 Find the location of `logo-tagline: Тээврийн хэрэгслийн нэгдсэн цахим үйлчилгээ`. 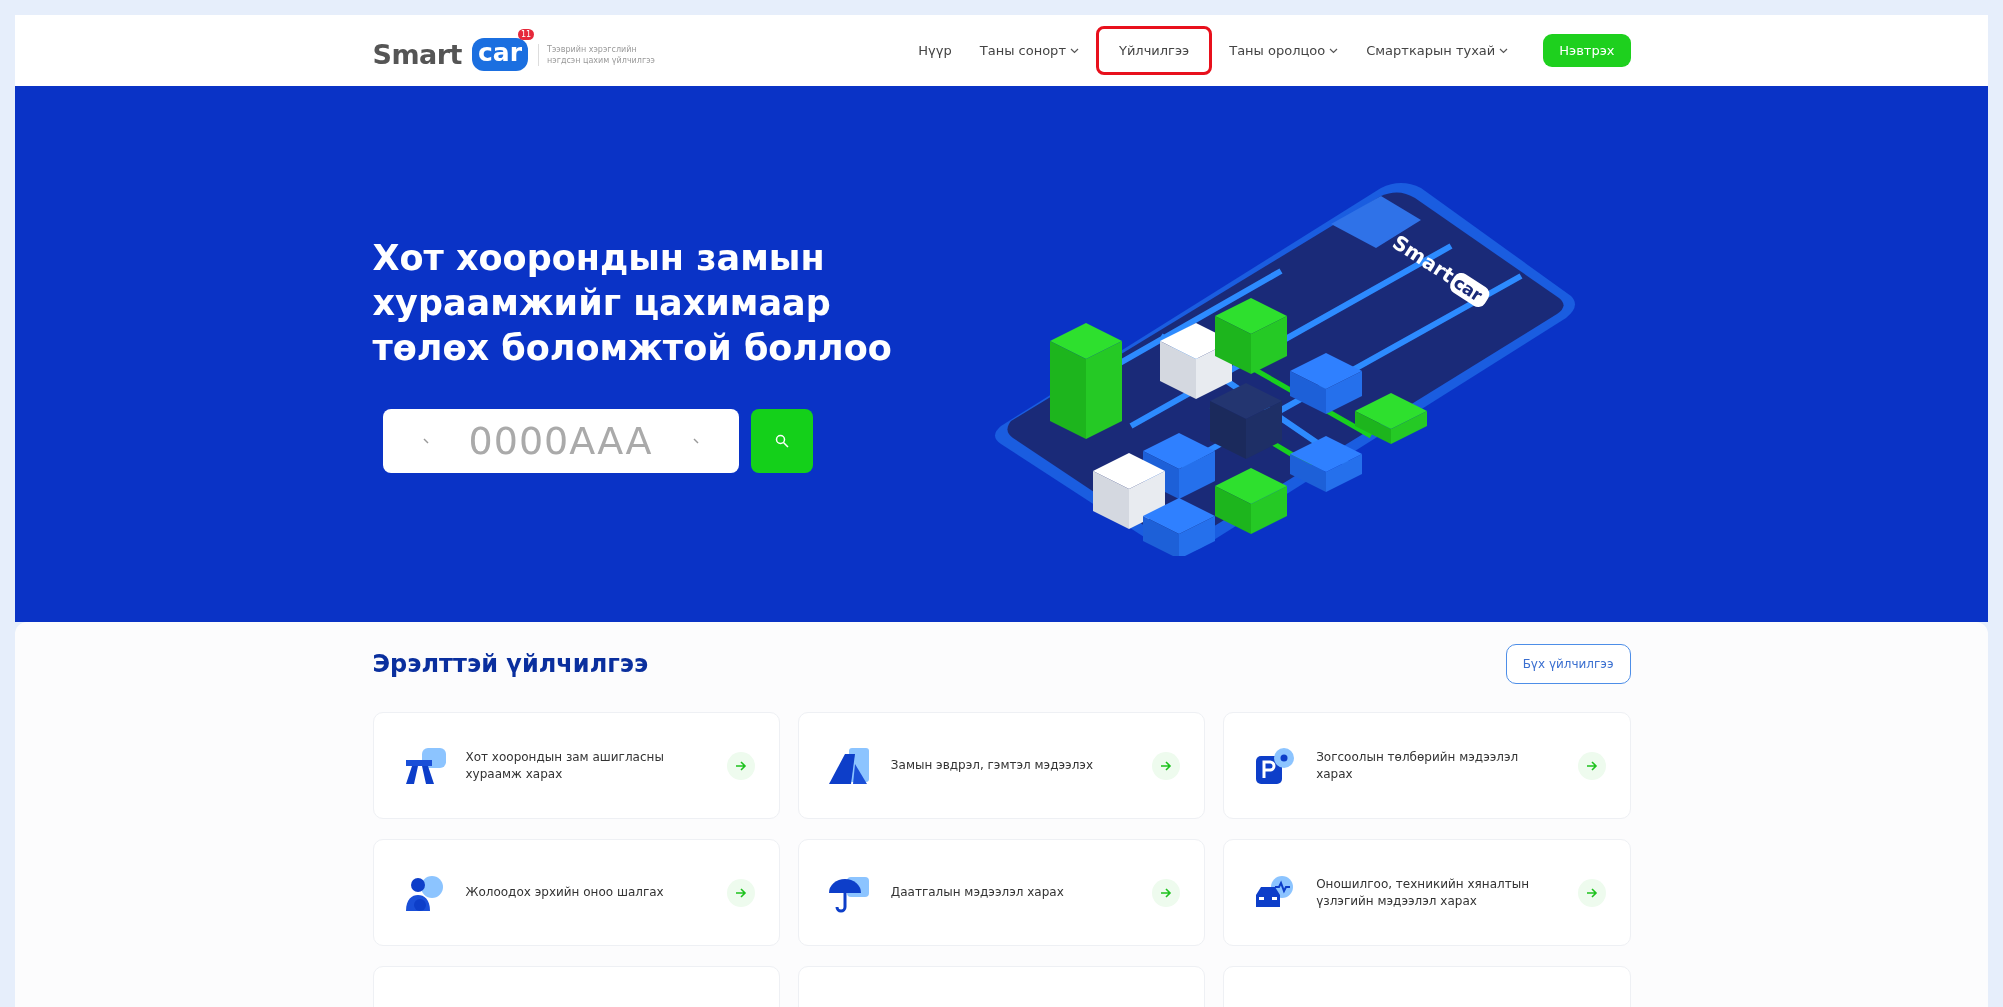

logo-tagline: Тээврийн хэрэгслийн нэгдсэн цахим үйлчилгээ is located at coordinates (596, 54).